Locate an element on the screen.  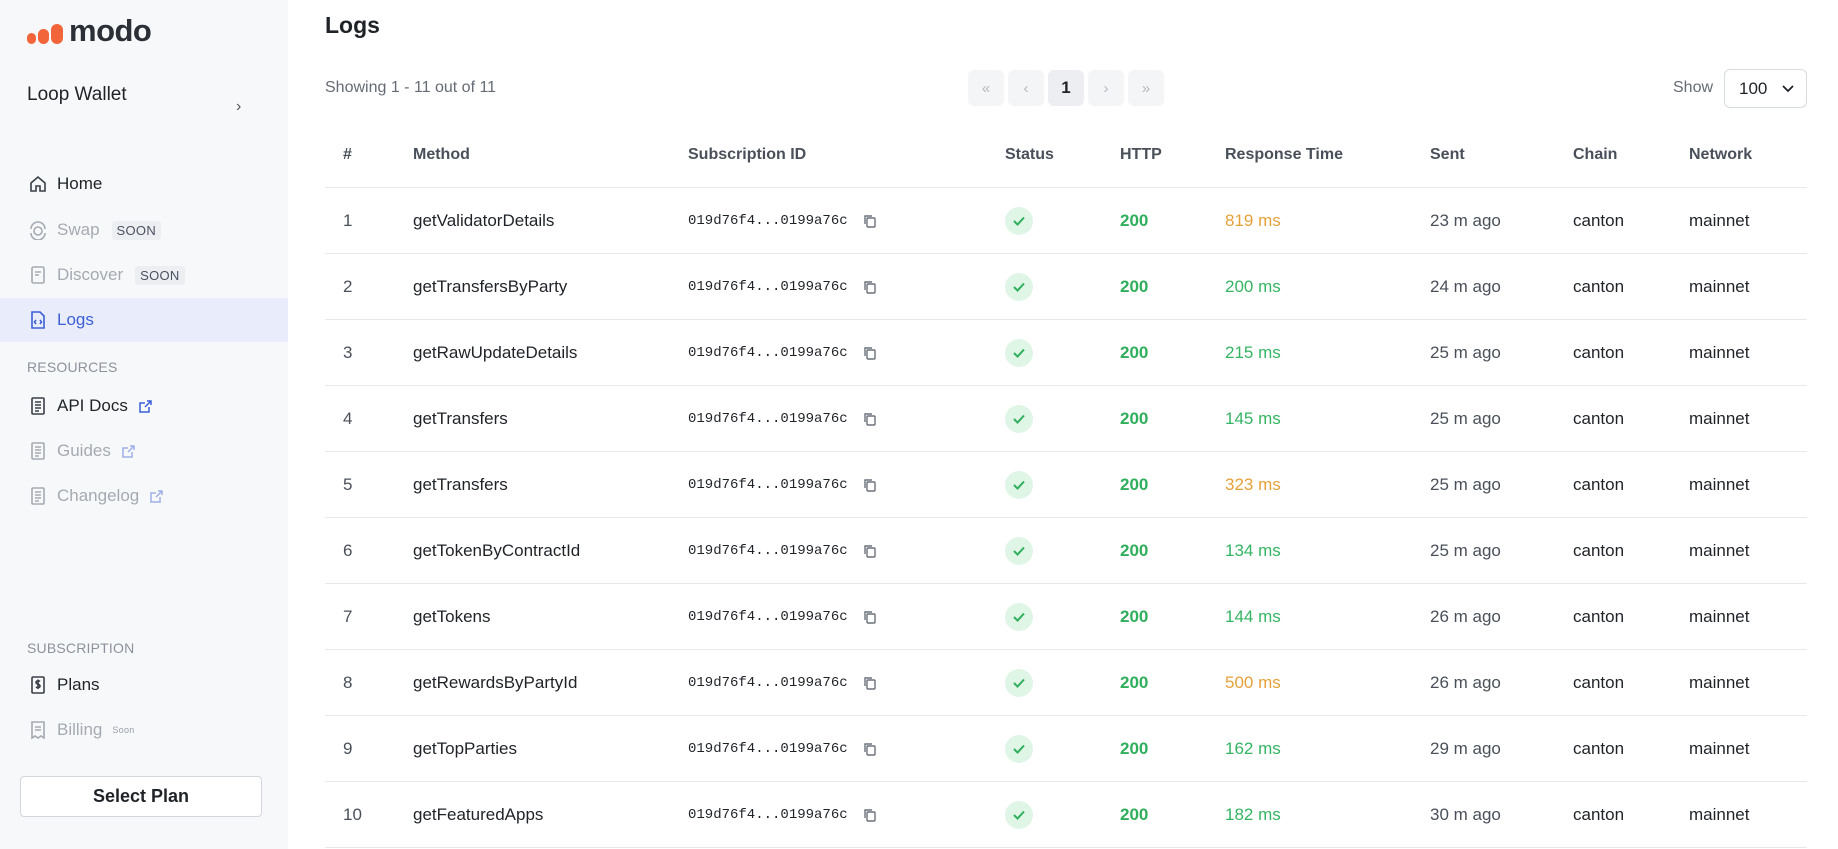
nav-item-swap: Swap SOON is located at coordinates (144, 230).